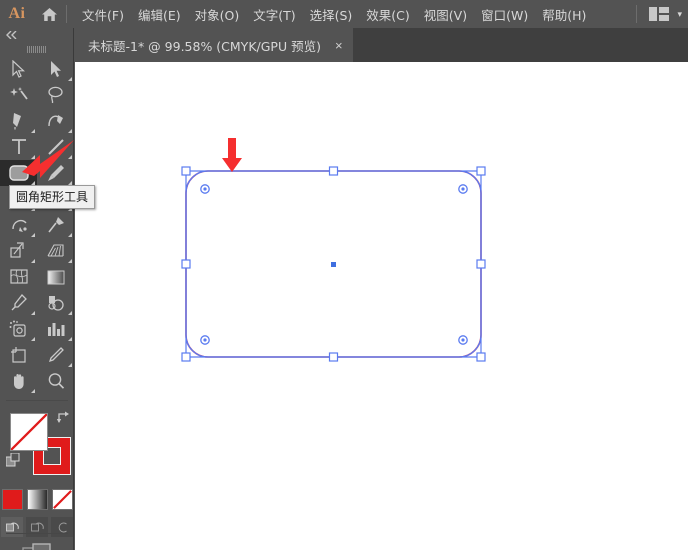  I want to click on app-logo: Ai, so click(17, 13).